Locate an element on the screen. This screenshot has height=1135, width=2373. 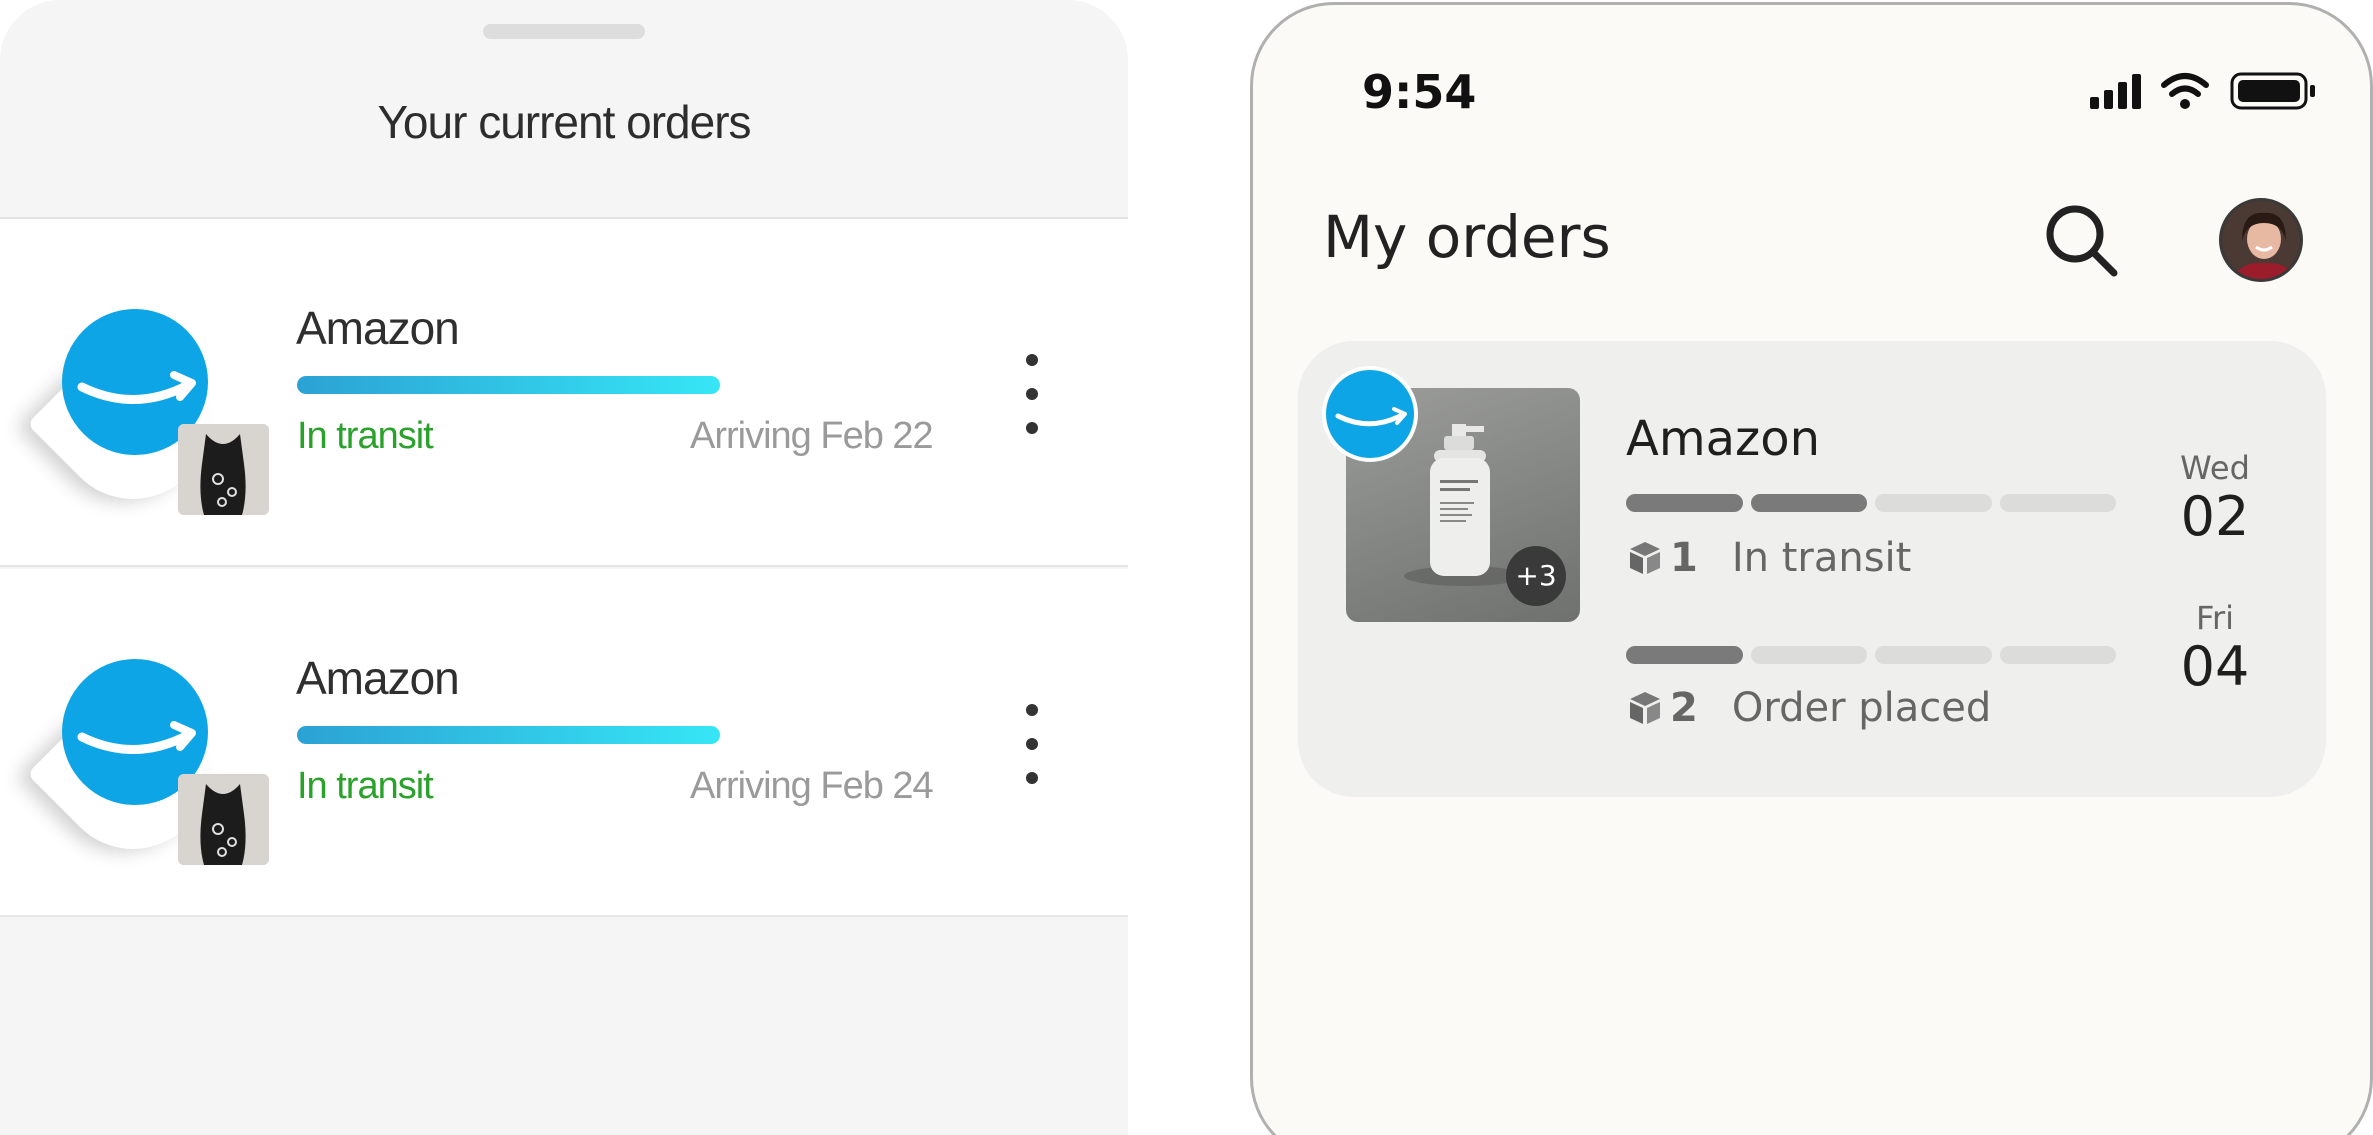
delivery-date: Wed 02 is located at coordinates (2215, 498).